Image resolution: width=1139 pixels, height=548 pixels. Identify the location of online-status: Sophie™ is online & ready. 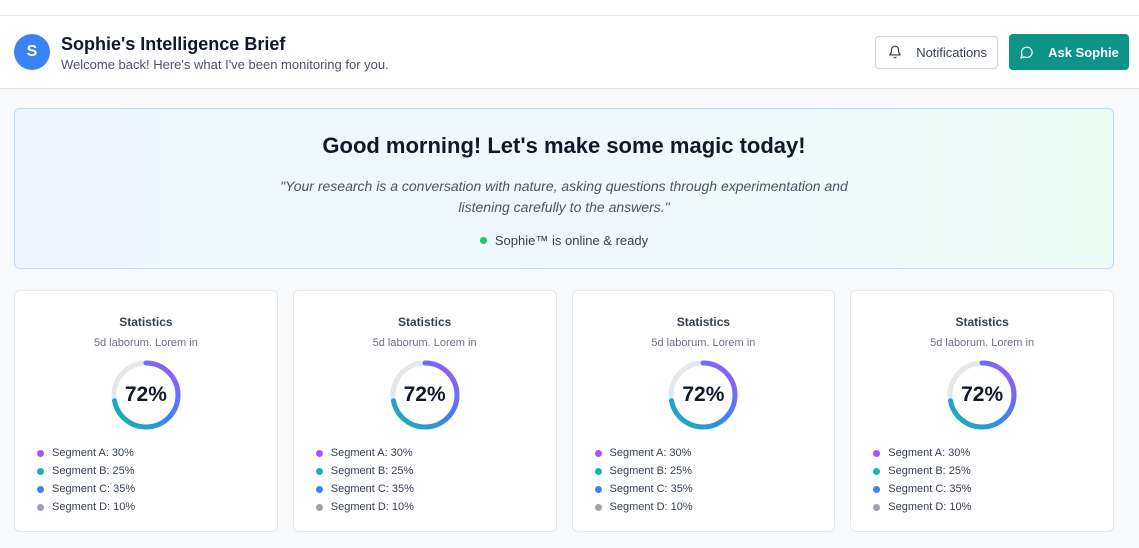
(564, 240).